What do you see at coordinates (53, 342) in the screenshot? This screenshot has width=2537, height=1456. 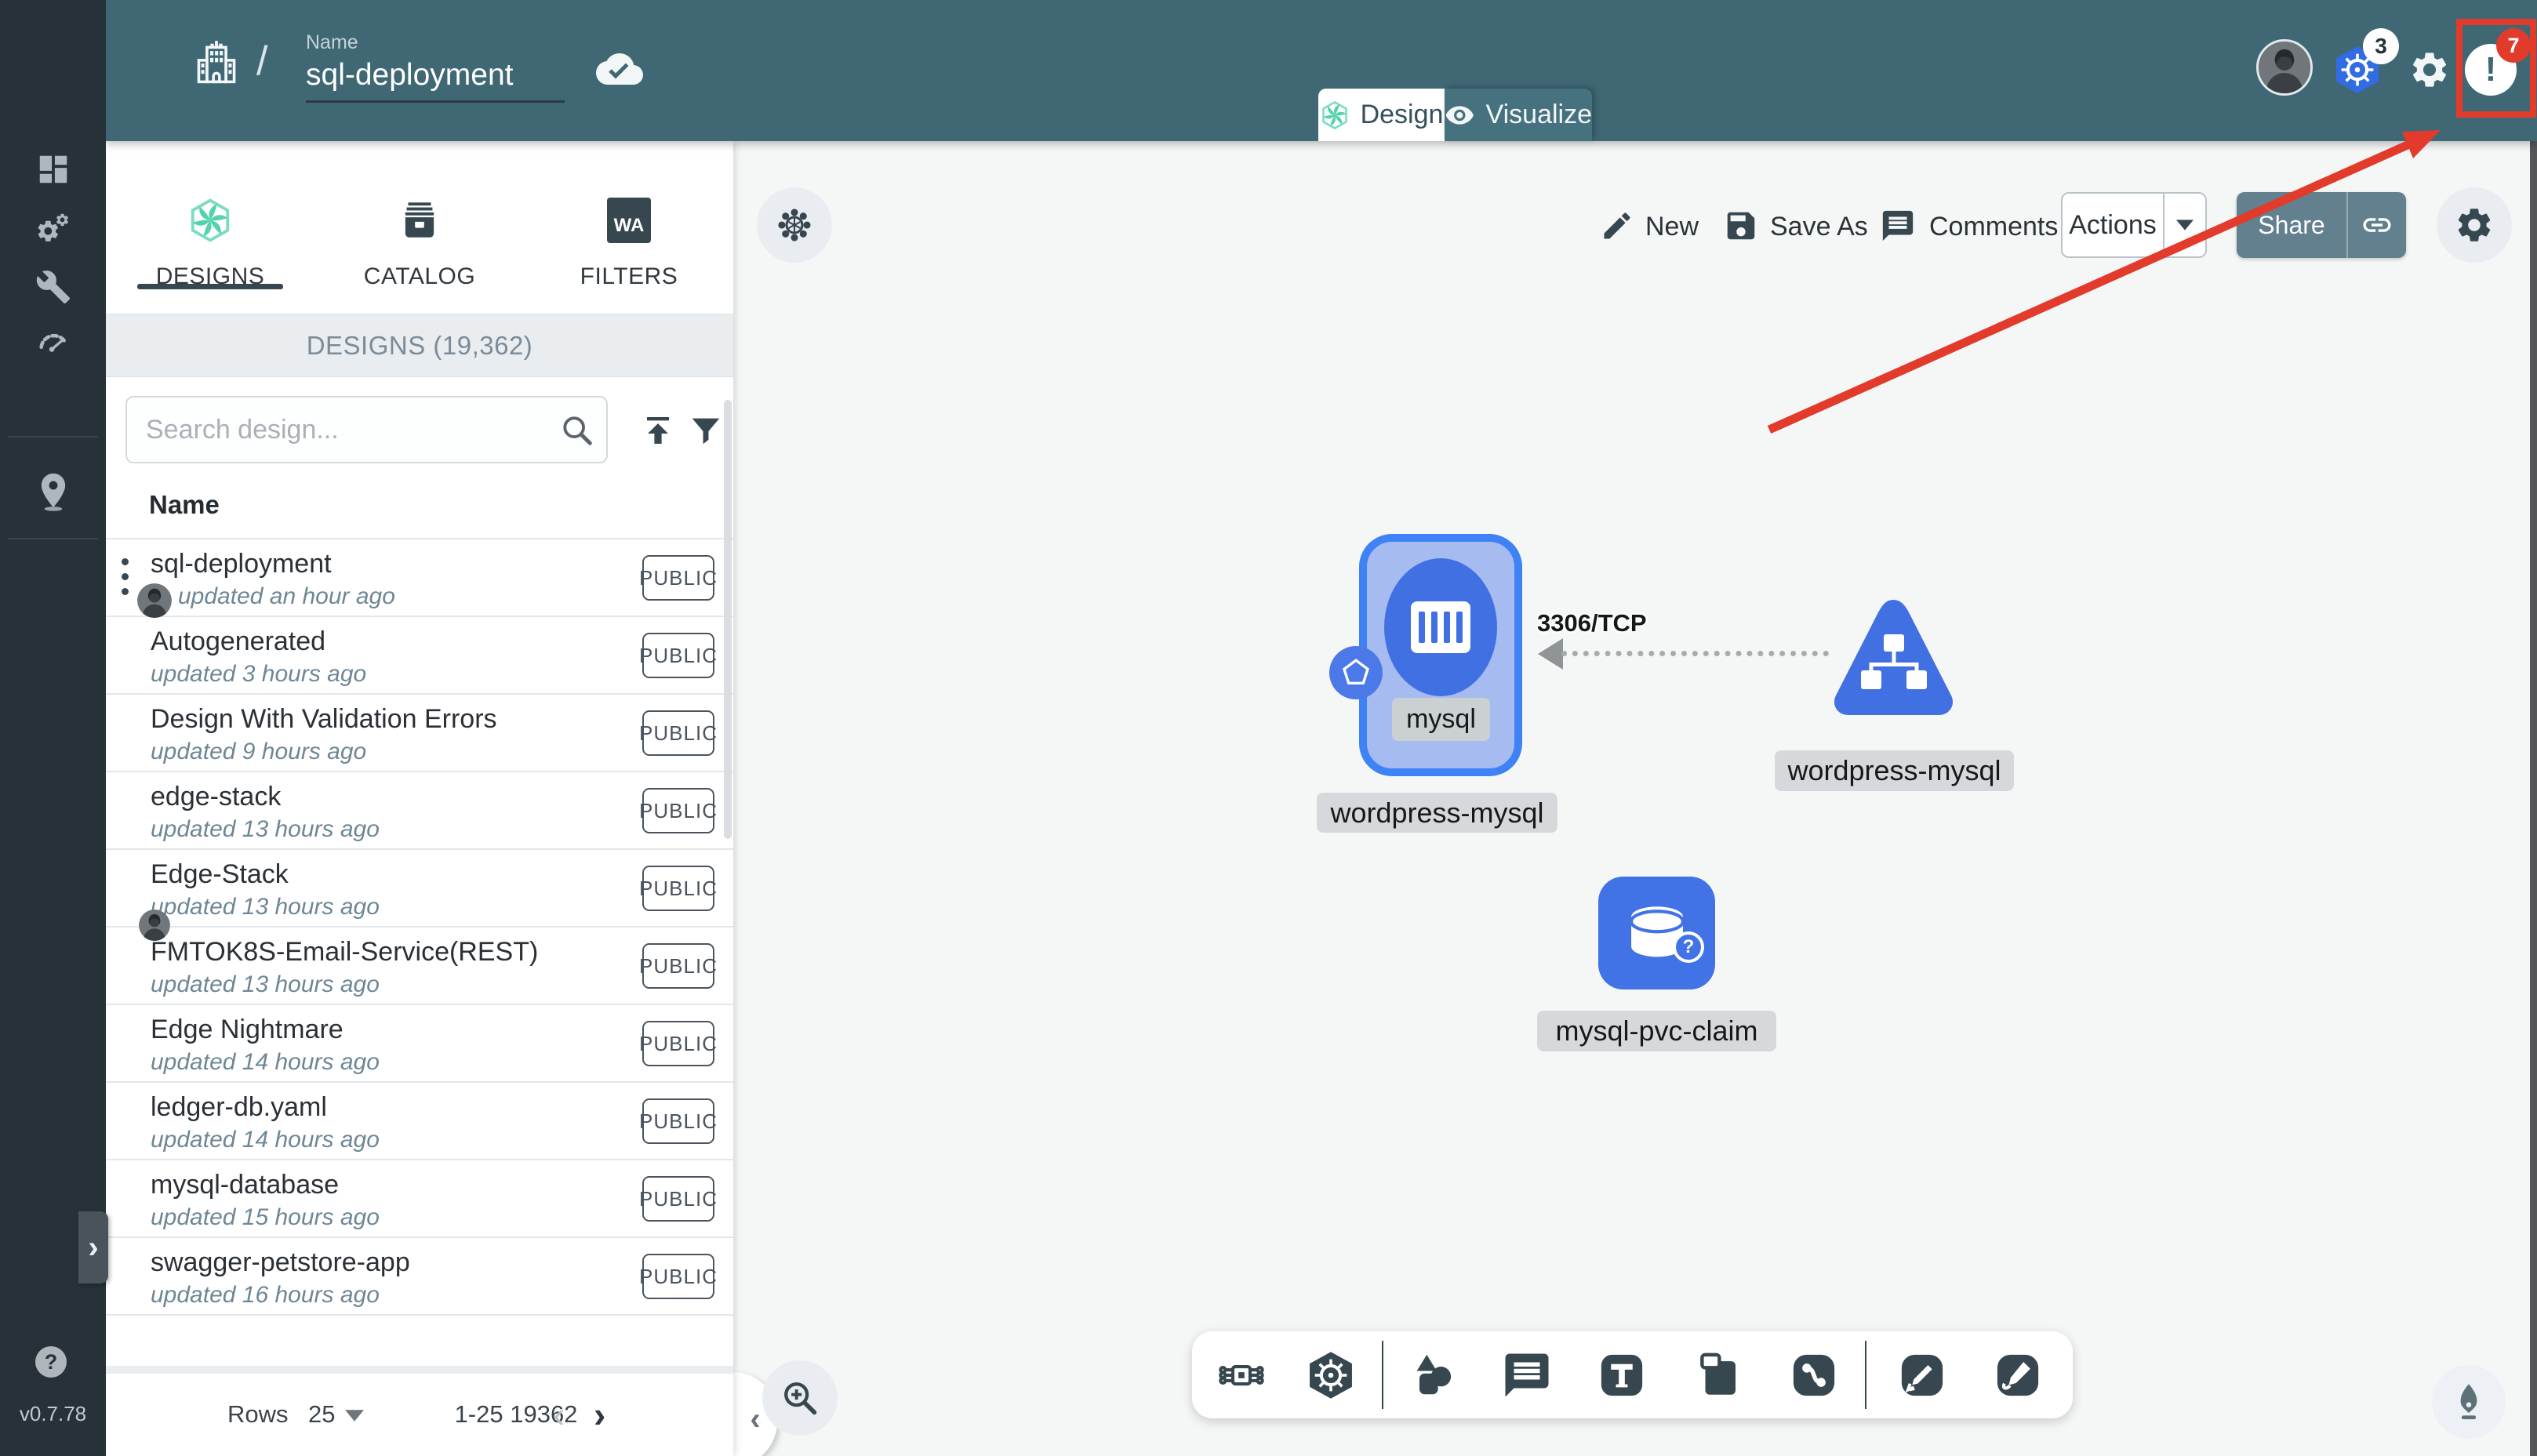 I see `sidebar-item-performance` at bounding box center [53, 342].